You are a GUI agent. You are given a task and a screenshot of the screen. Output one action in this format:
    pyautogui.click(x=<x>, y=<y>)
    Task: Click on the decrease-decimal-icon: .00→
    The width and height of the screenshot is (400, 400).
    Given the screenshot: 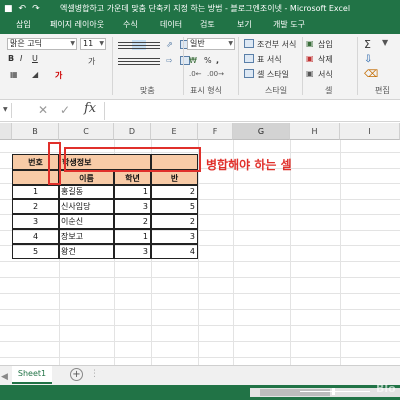 What is the action you would take?
    pyautogui.click(x=215, y=74)
    